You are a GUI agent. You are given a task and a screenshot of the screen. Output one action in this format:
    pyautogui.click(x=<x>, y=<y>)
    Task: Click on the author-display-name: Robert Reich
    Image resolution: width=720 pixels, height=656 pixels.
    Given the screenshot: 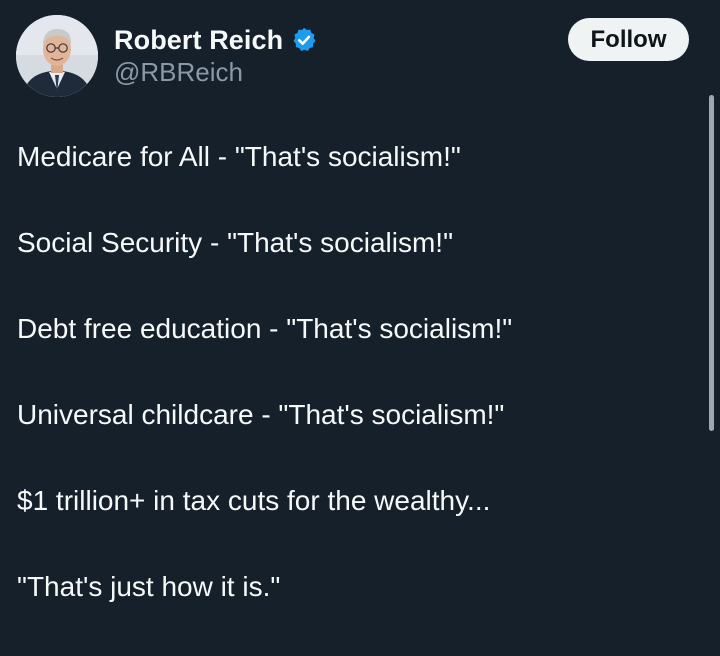 What is the action you would take?
    pyautogui.click(x=198, y=40)
    